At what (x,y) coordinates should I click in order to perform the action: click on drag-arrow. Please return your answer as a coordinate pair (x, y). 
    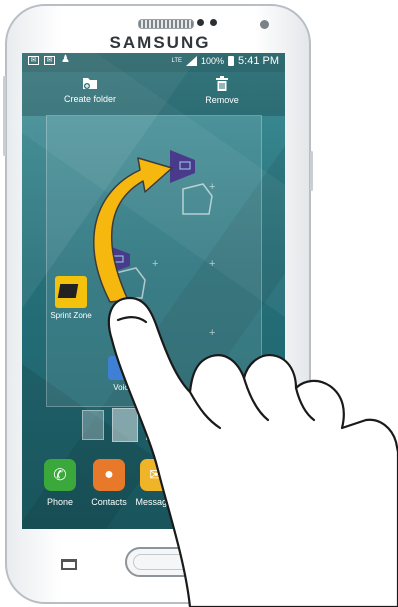
    Looking at the image, I should click on (133, 230).